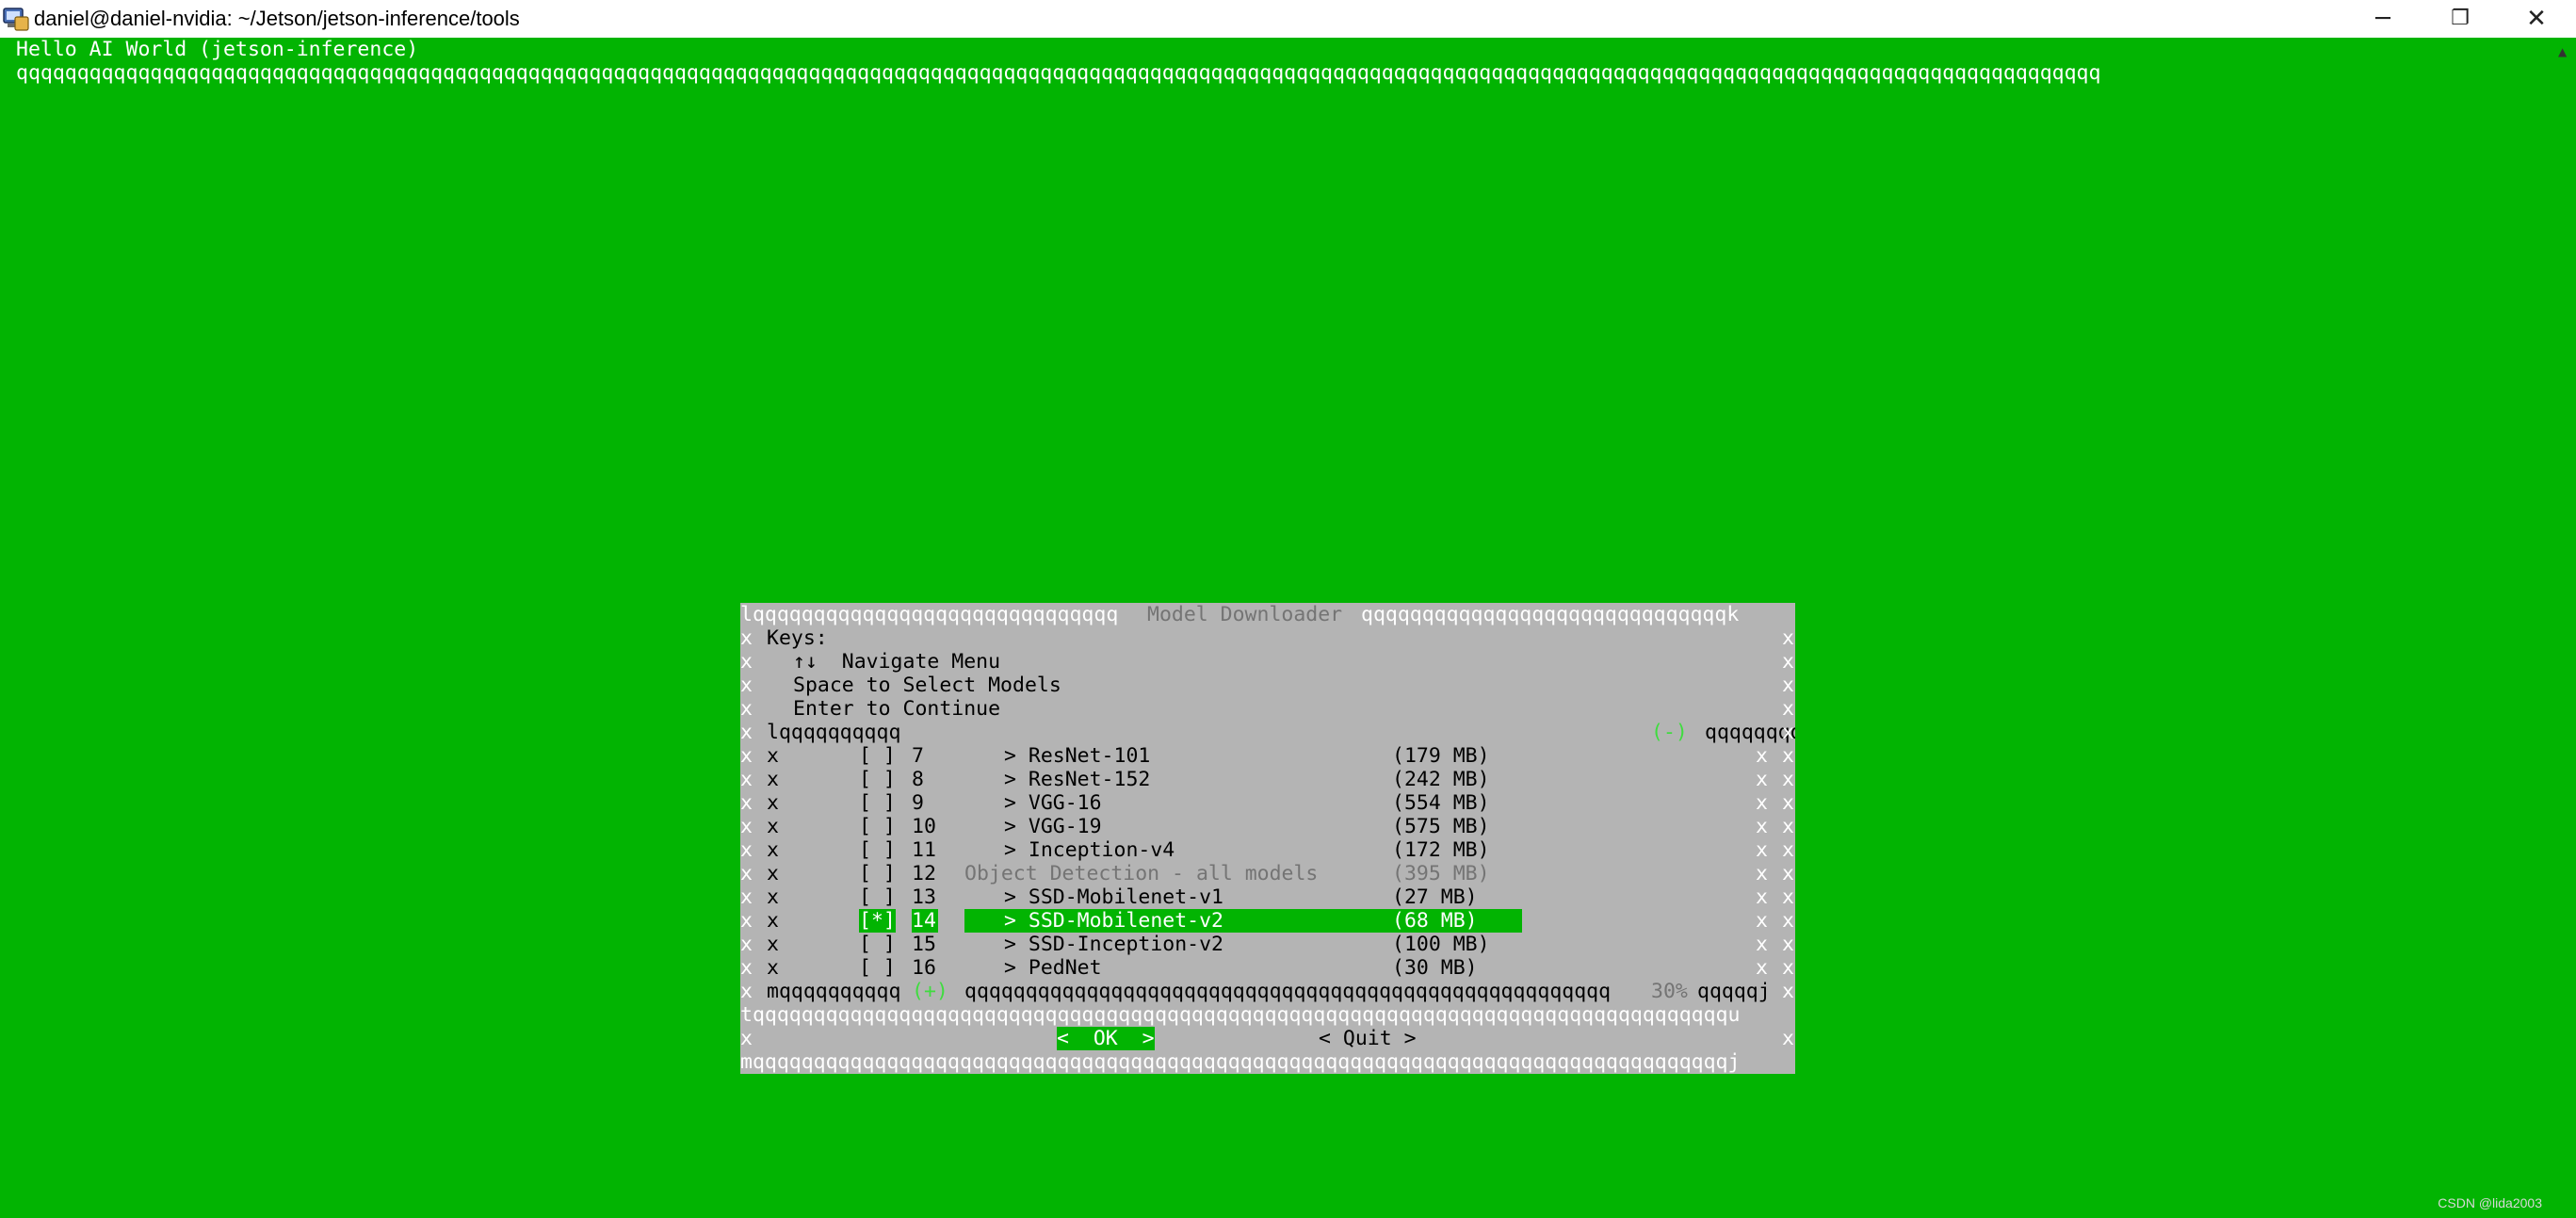 This screenshot has width=2576, height=1218. I want to click on item-size: (172 MB), so click(1441, 850).